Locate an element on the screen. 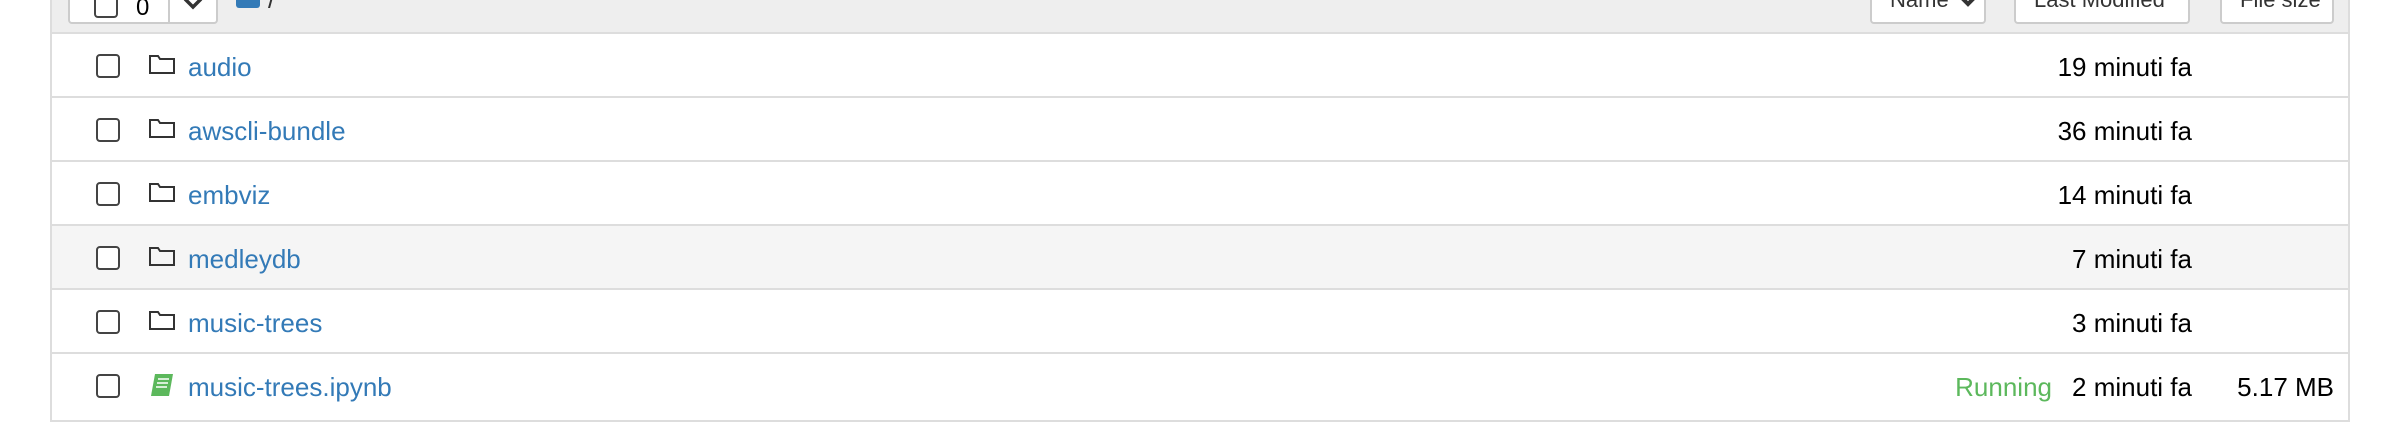 This screenshot has height=440, width=2400. item-name-link: music-trees.ipynb is located at coordinates (290, 387).